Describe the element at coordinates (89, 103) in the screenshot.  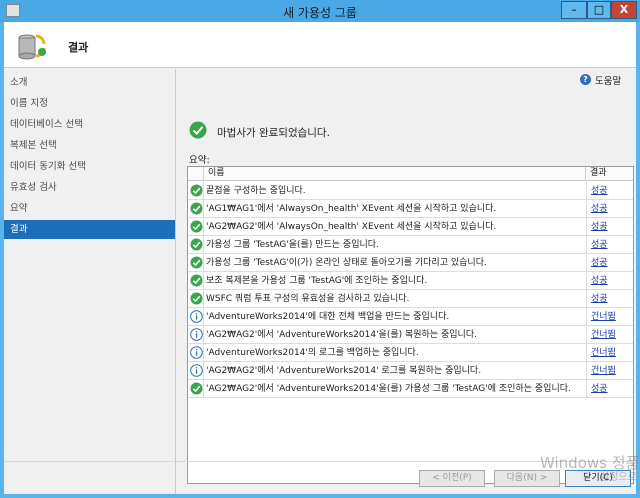
I see `nav-item-name: 이름 지정` at that location.